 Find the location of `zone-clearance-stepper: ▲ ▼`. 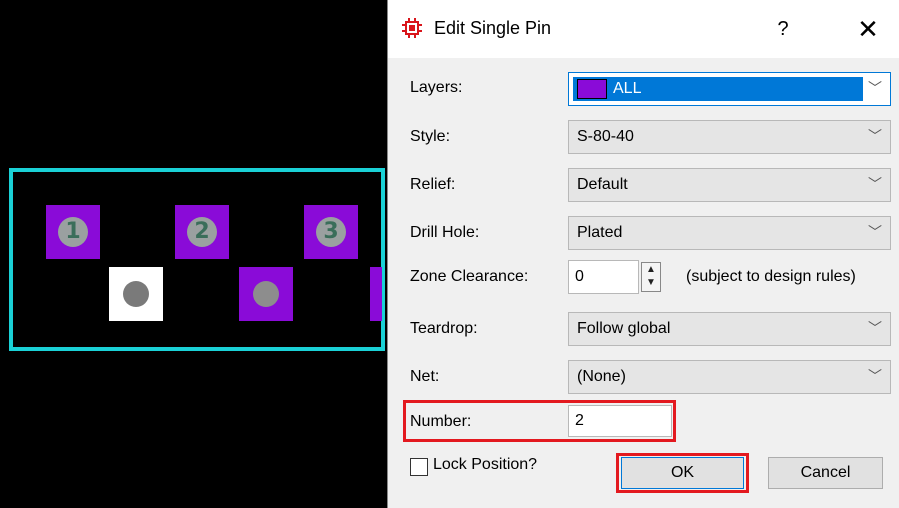

zone-clearance-stepper: ▲ ▼ is located at coordinates (651, 277).